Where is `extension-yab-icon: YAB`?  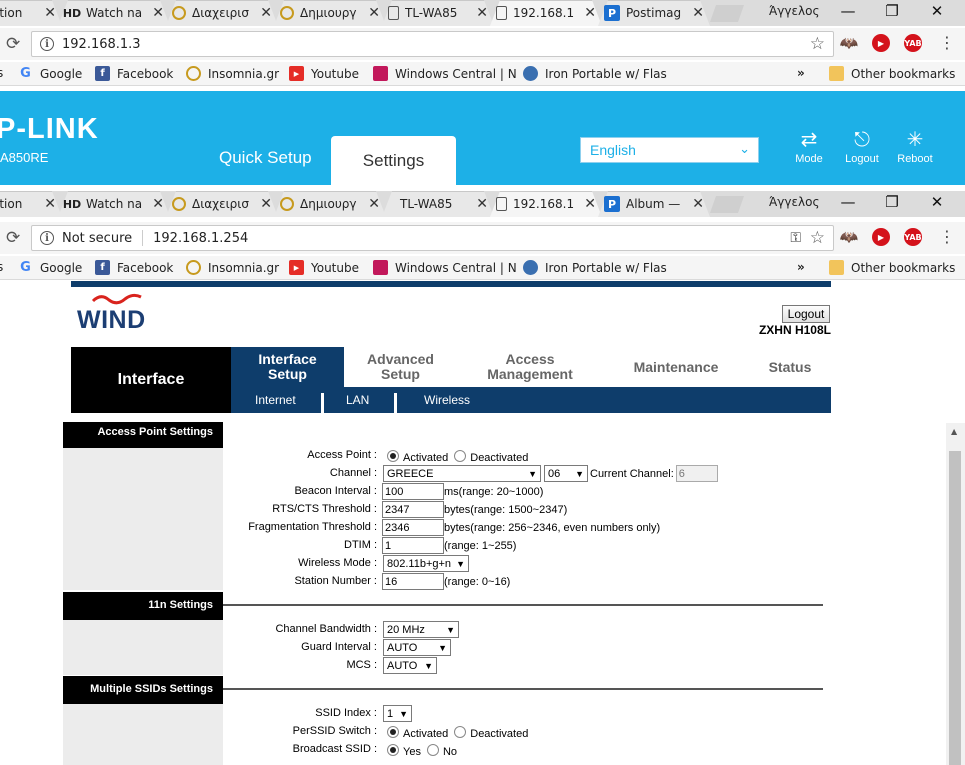
extension-yab-icon: YAB is located at coordinates (913, 43).